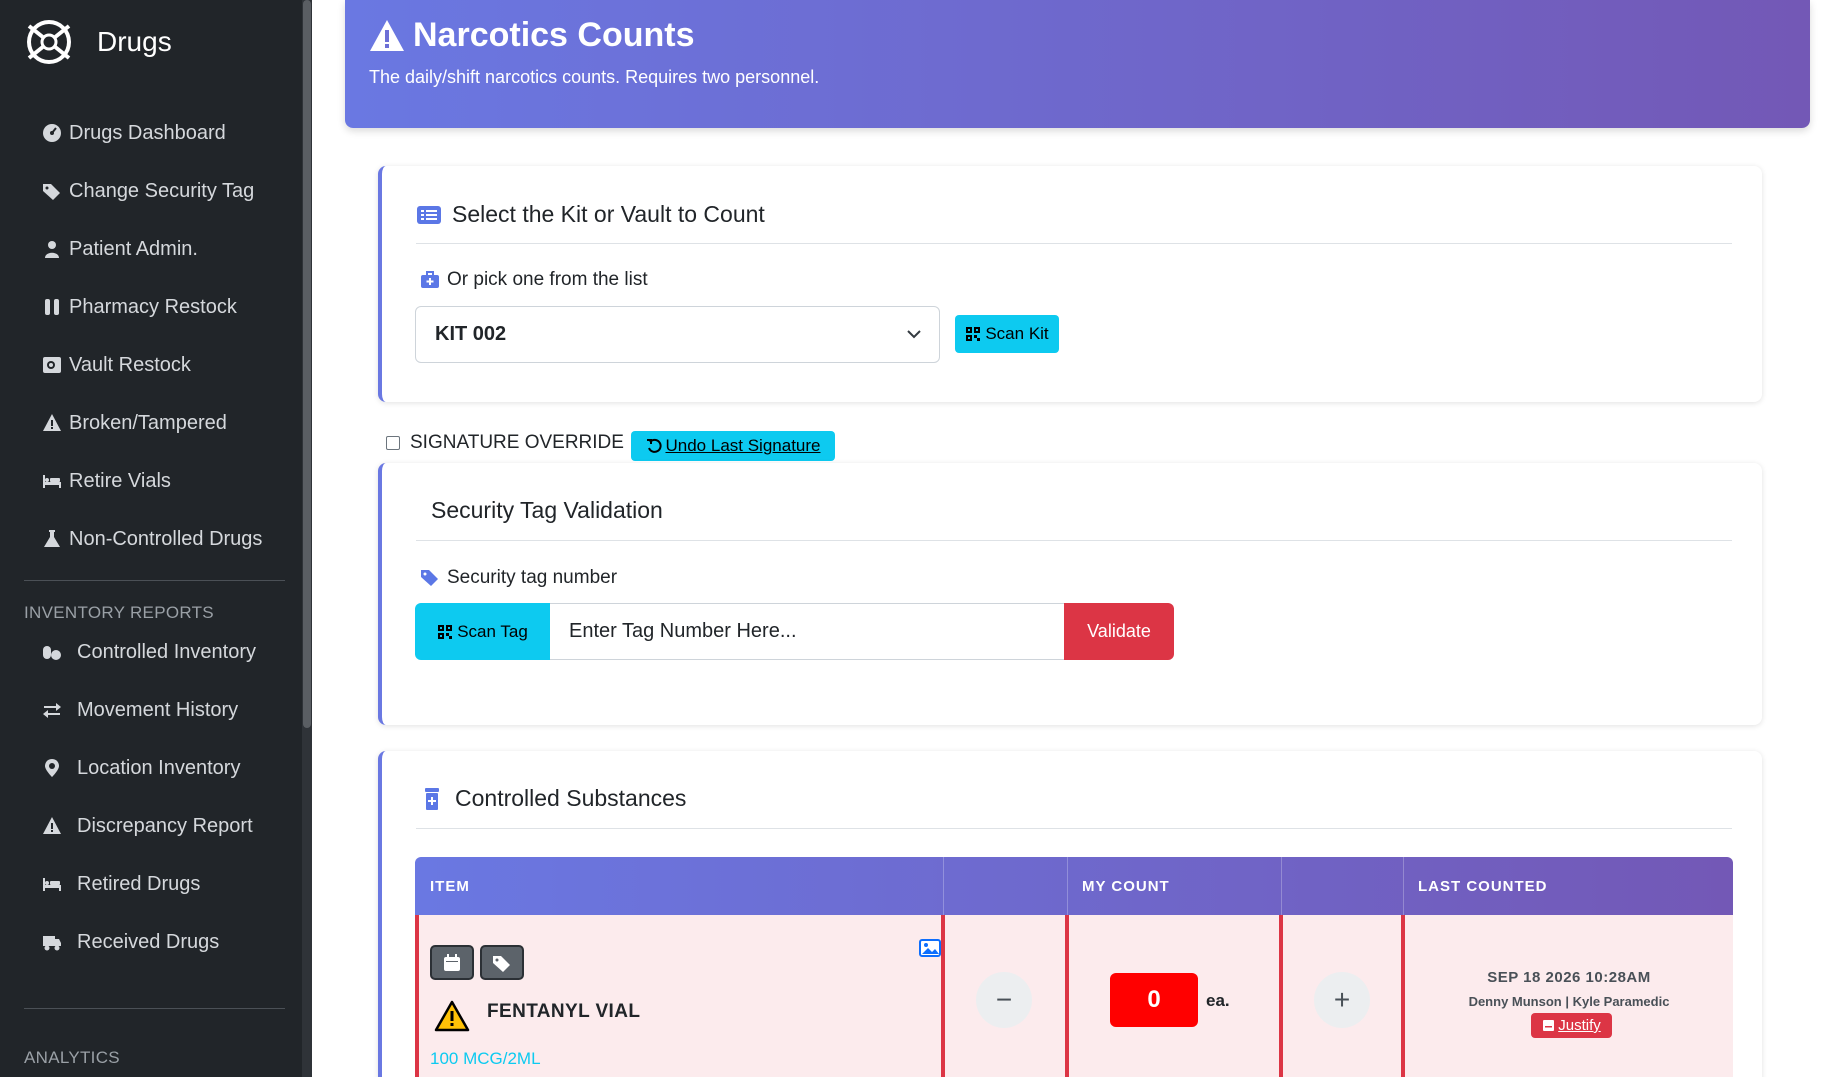  Describe the element at coordinates (52, 133) in the screenshot. I see `gauge-icon` at that location.